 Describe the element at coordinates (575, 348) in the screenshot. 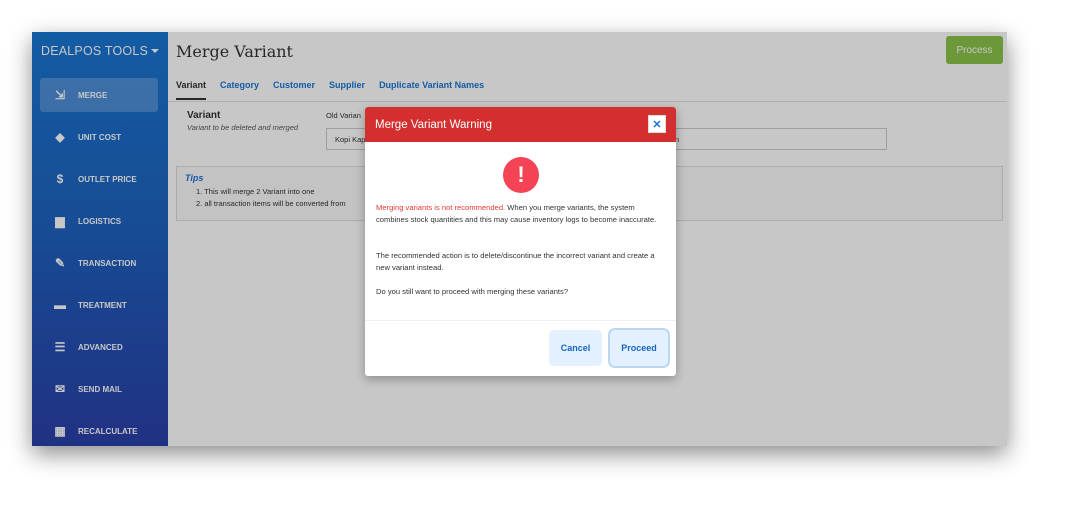

I see `cancel-button: Cancel` at that location.